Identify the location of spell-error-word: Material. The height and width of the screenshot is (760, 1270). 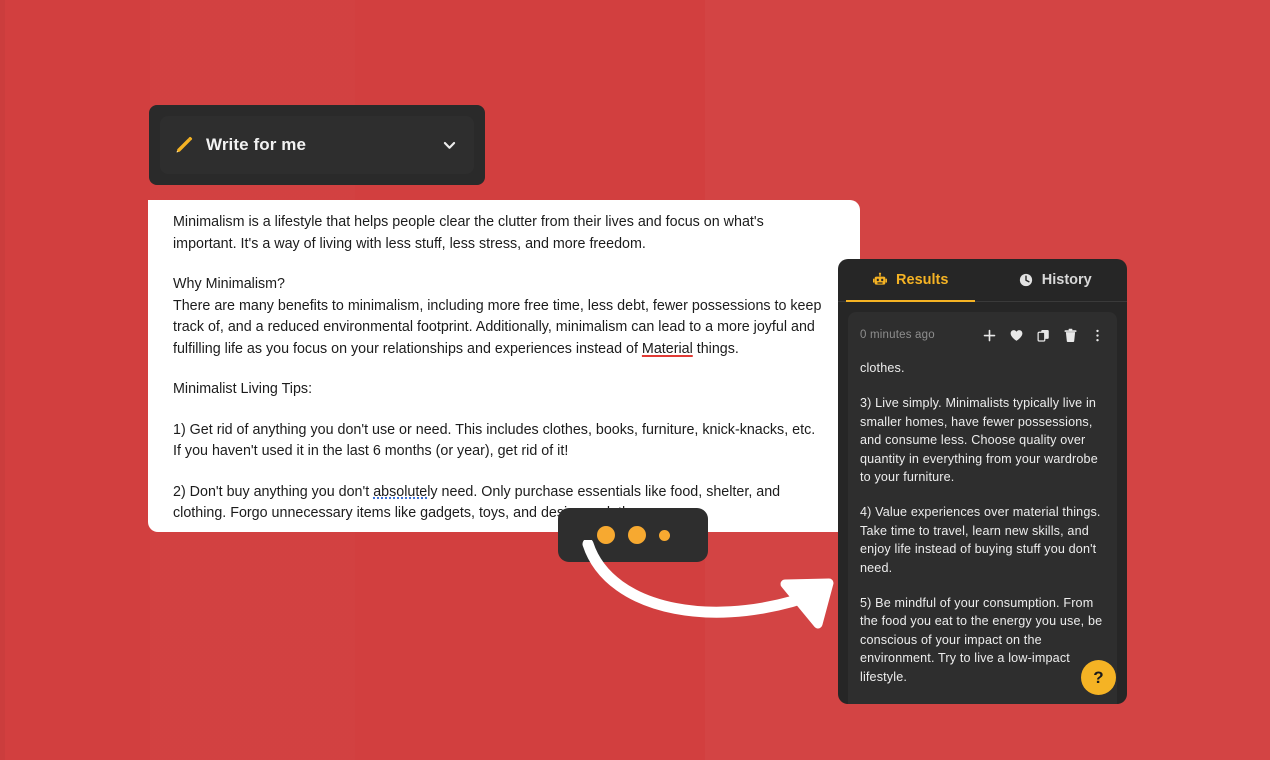
(667, 349).